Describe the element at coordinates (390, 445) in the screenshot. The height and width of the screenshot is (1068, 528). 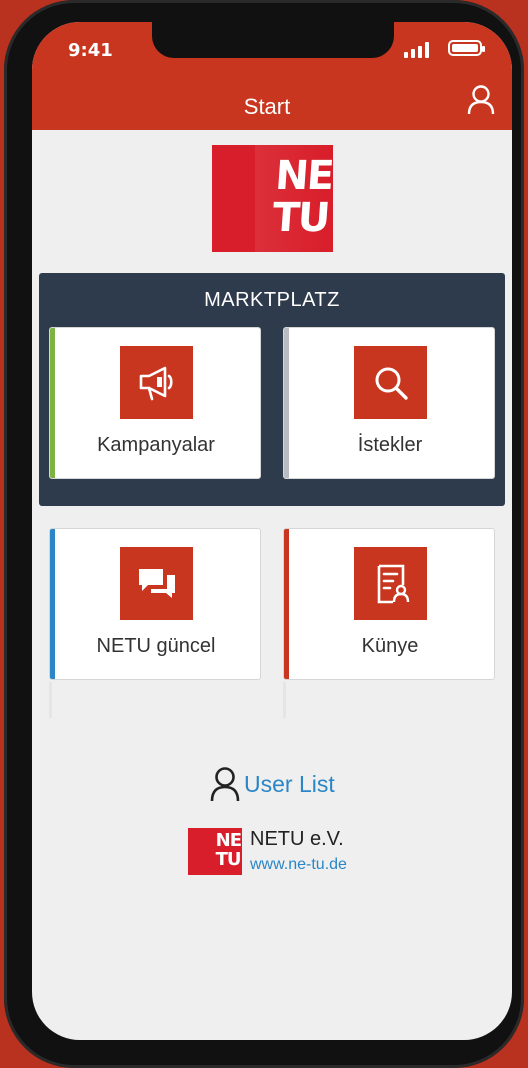
I see `tile-label: İstekler` at that location.